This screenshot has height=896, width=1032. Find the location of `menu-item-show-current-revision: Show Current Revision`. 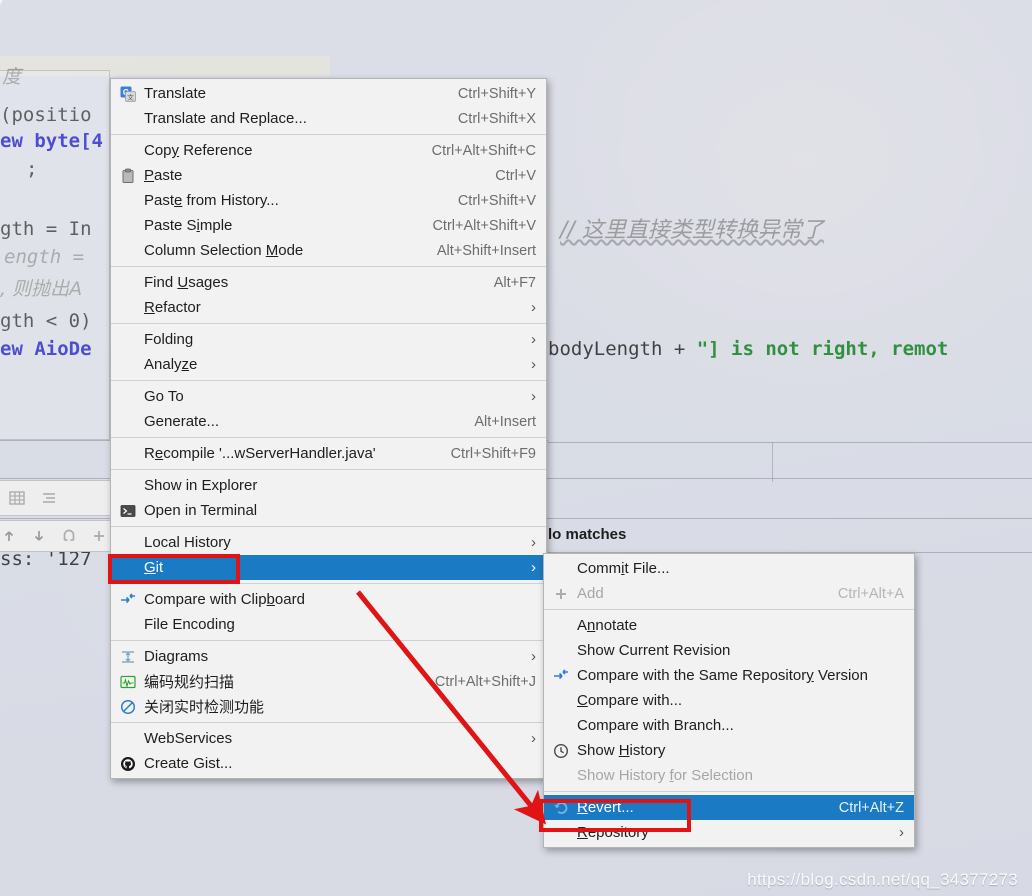

menu-item-show-current-revision: Show Current Revision is located at coordinates (729, 650).